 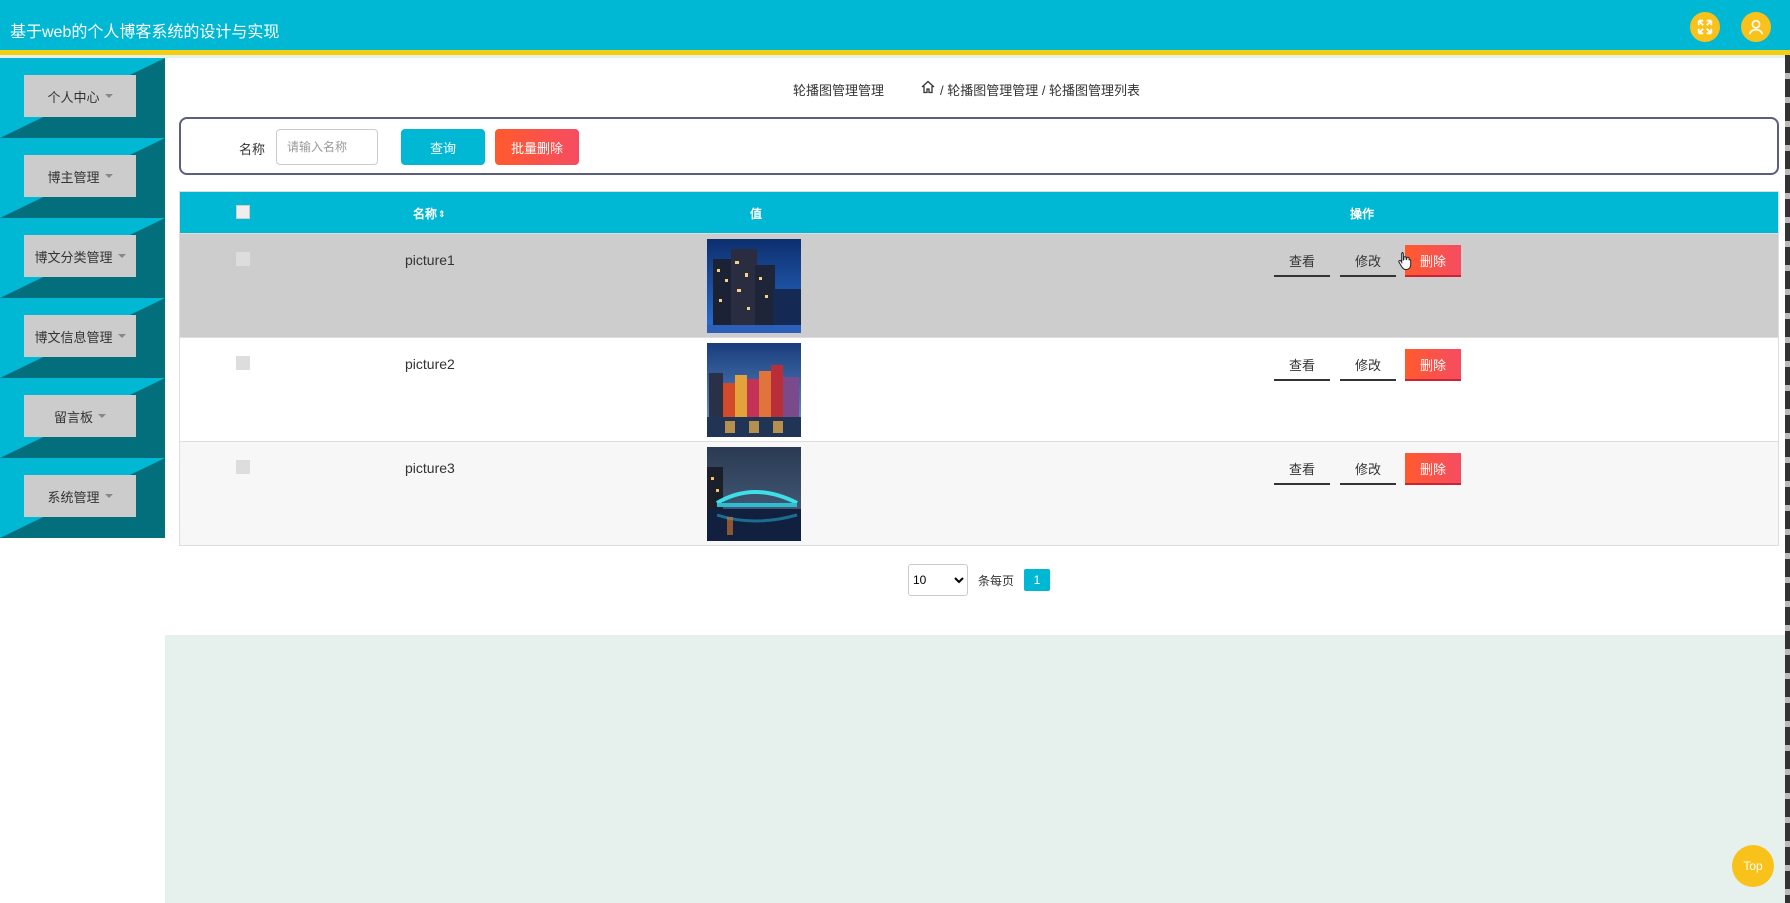 I want to click on table-header: 名称⇕ 值 操作, so click(x=979, y=212).